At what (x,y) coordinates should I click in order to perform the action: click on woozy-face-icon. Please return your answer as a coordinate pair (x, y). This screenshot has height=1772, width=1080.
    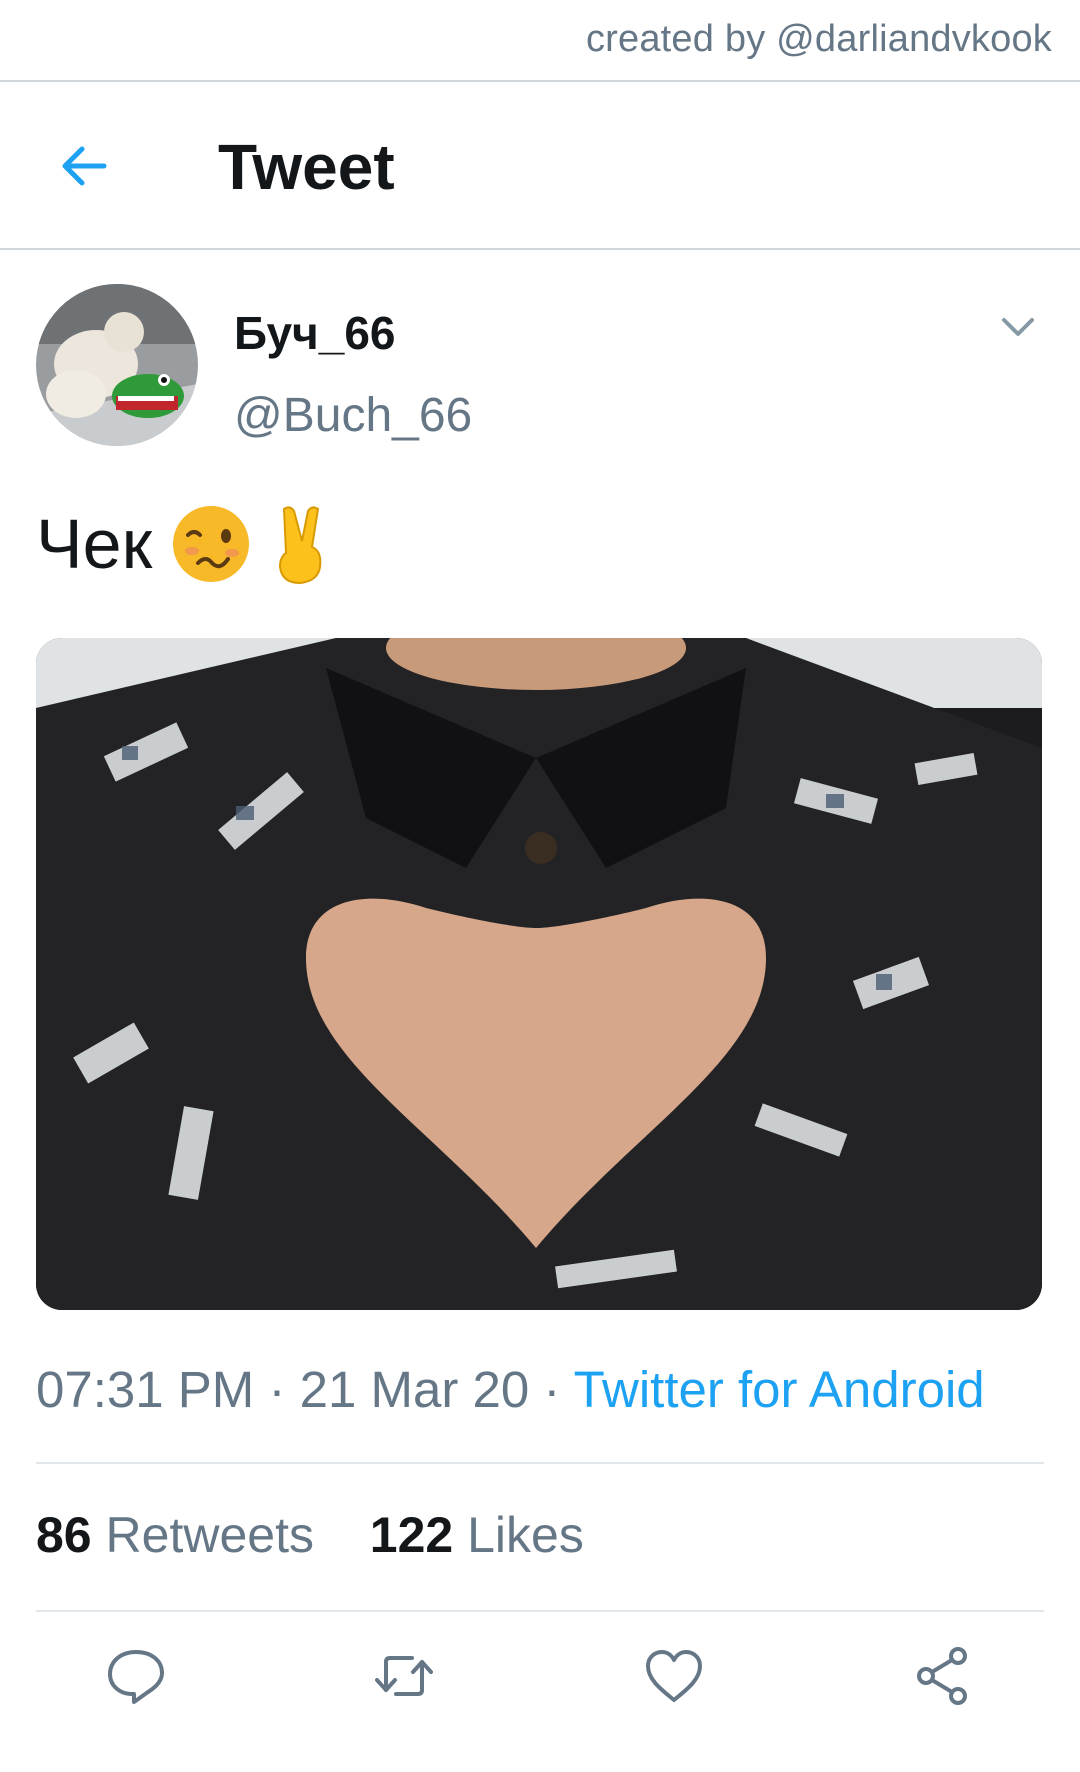
    Looking at the image, I should click on (211, 544).